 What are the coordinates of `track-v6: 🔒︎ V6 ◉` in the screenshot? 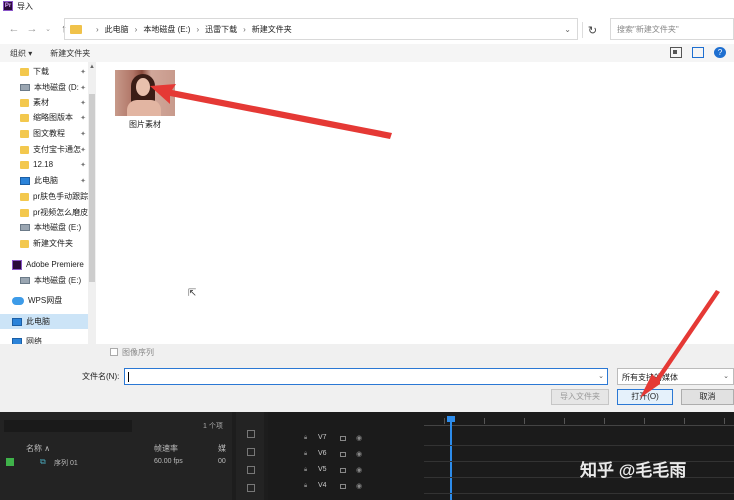 It's located at (501, 455).